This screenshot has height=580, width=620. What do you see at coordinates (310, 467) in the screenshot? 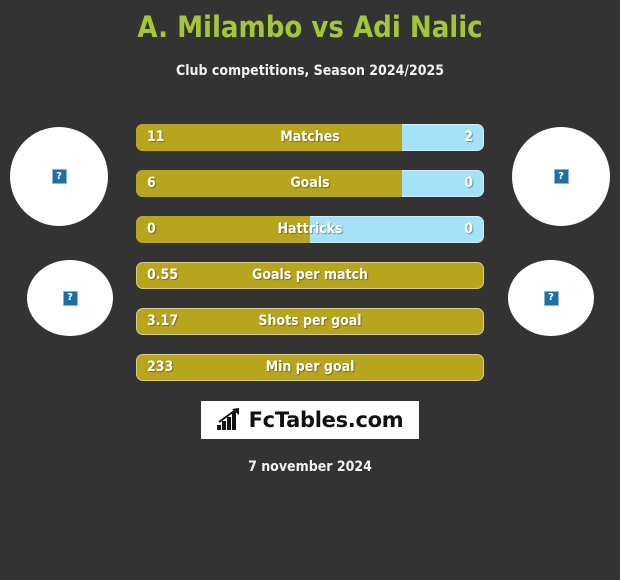
I see `footer-date: 7 november 2024` at bounding box center [310, 467].